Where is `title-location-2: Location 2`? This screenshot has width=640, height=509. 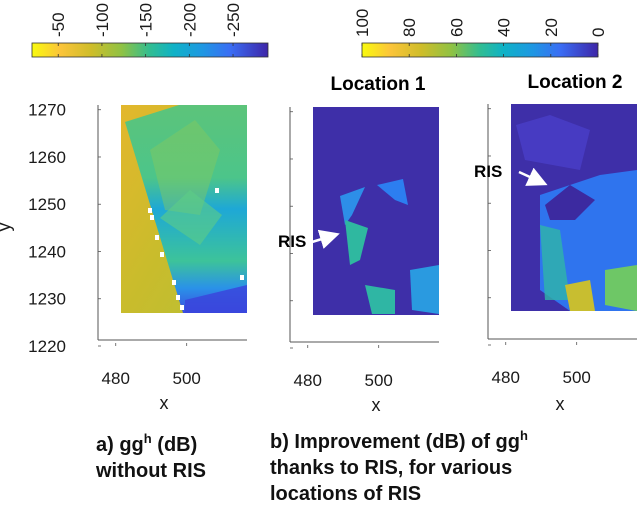
title-location-2: Location 2 is located at coordinates (574, 82).